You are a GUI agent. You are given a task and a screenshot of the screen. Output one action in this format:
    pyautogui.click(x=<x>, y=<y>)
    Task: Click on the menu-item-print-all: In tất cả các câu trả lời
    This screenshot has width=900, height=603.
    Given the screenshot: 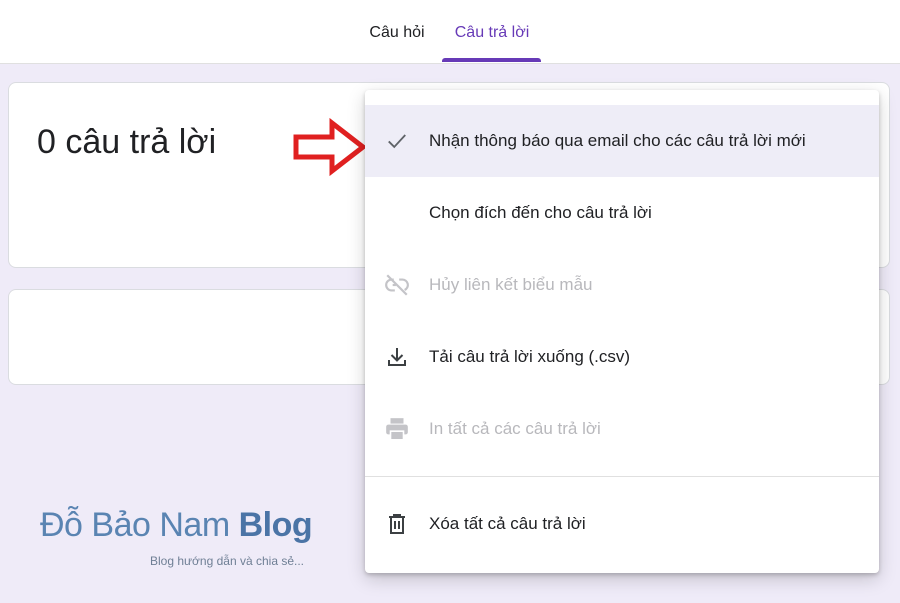 What is the action you would take?
    pyautogui.click(x=622, y=429)
    